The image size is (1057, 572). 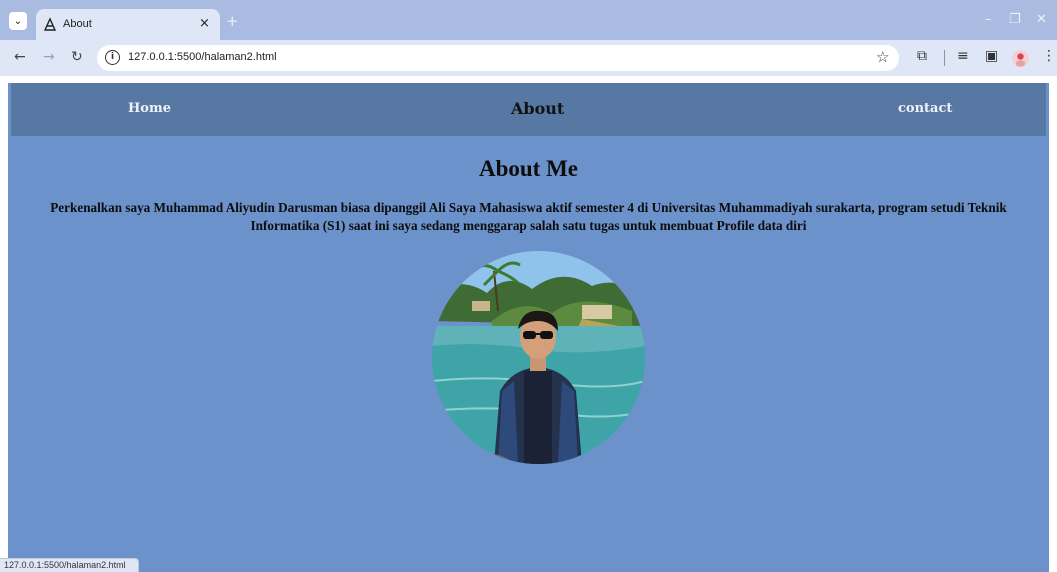 I want to click on back-icon: ←, so click(x=20, y=57).